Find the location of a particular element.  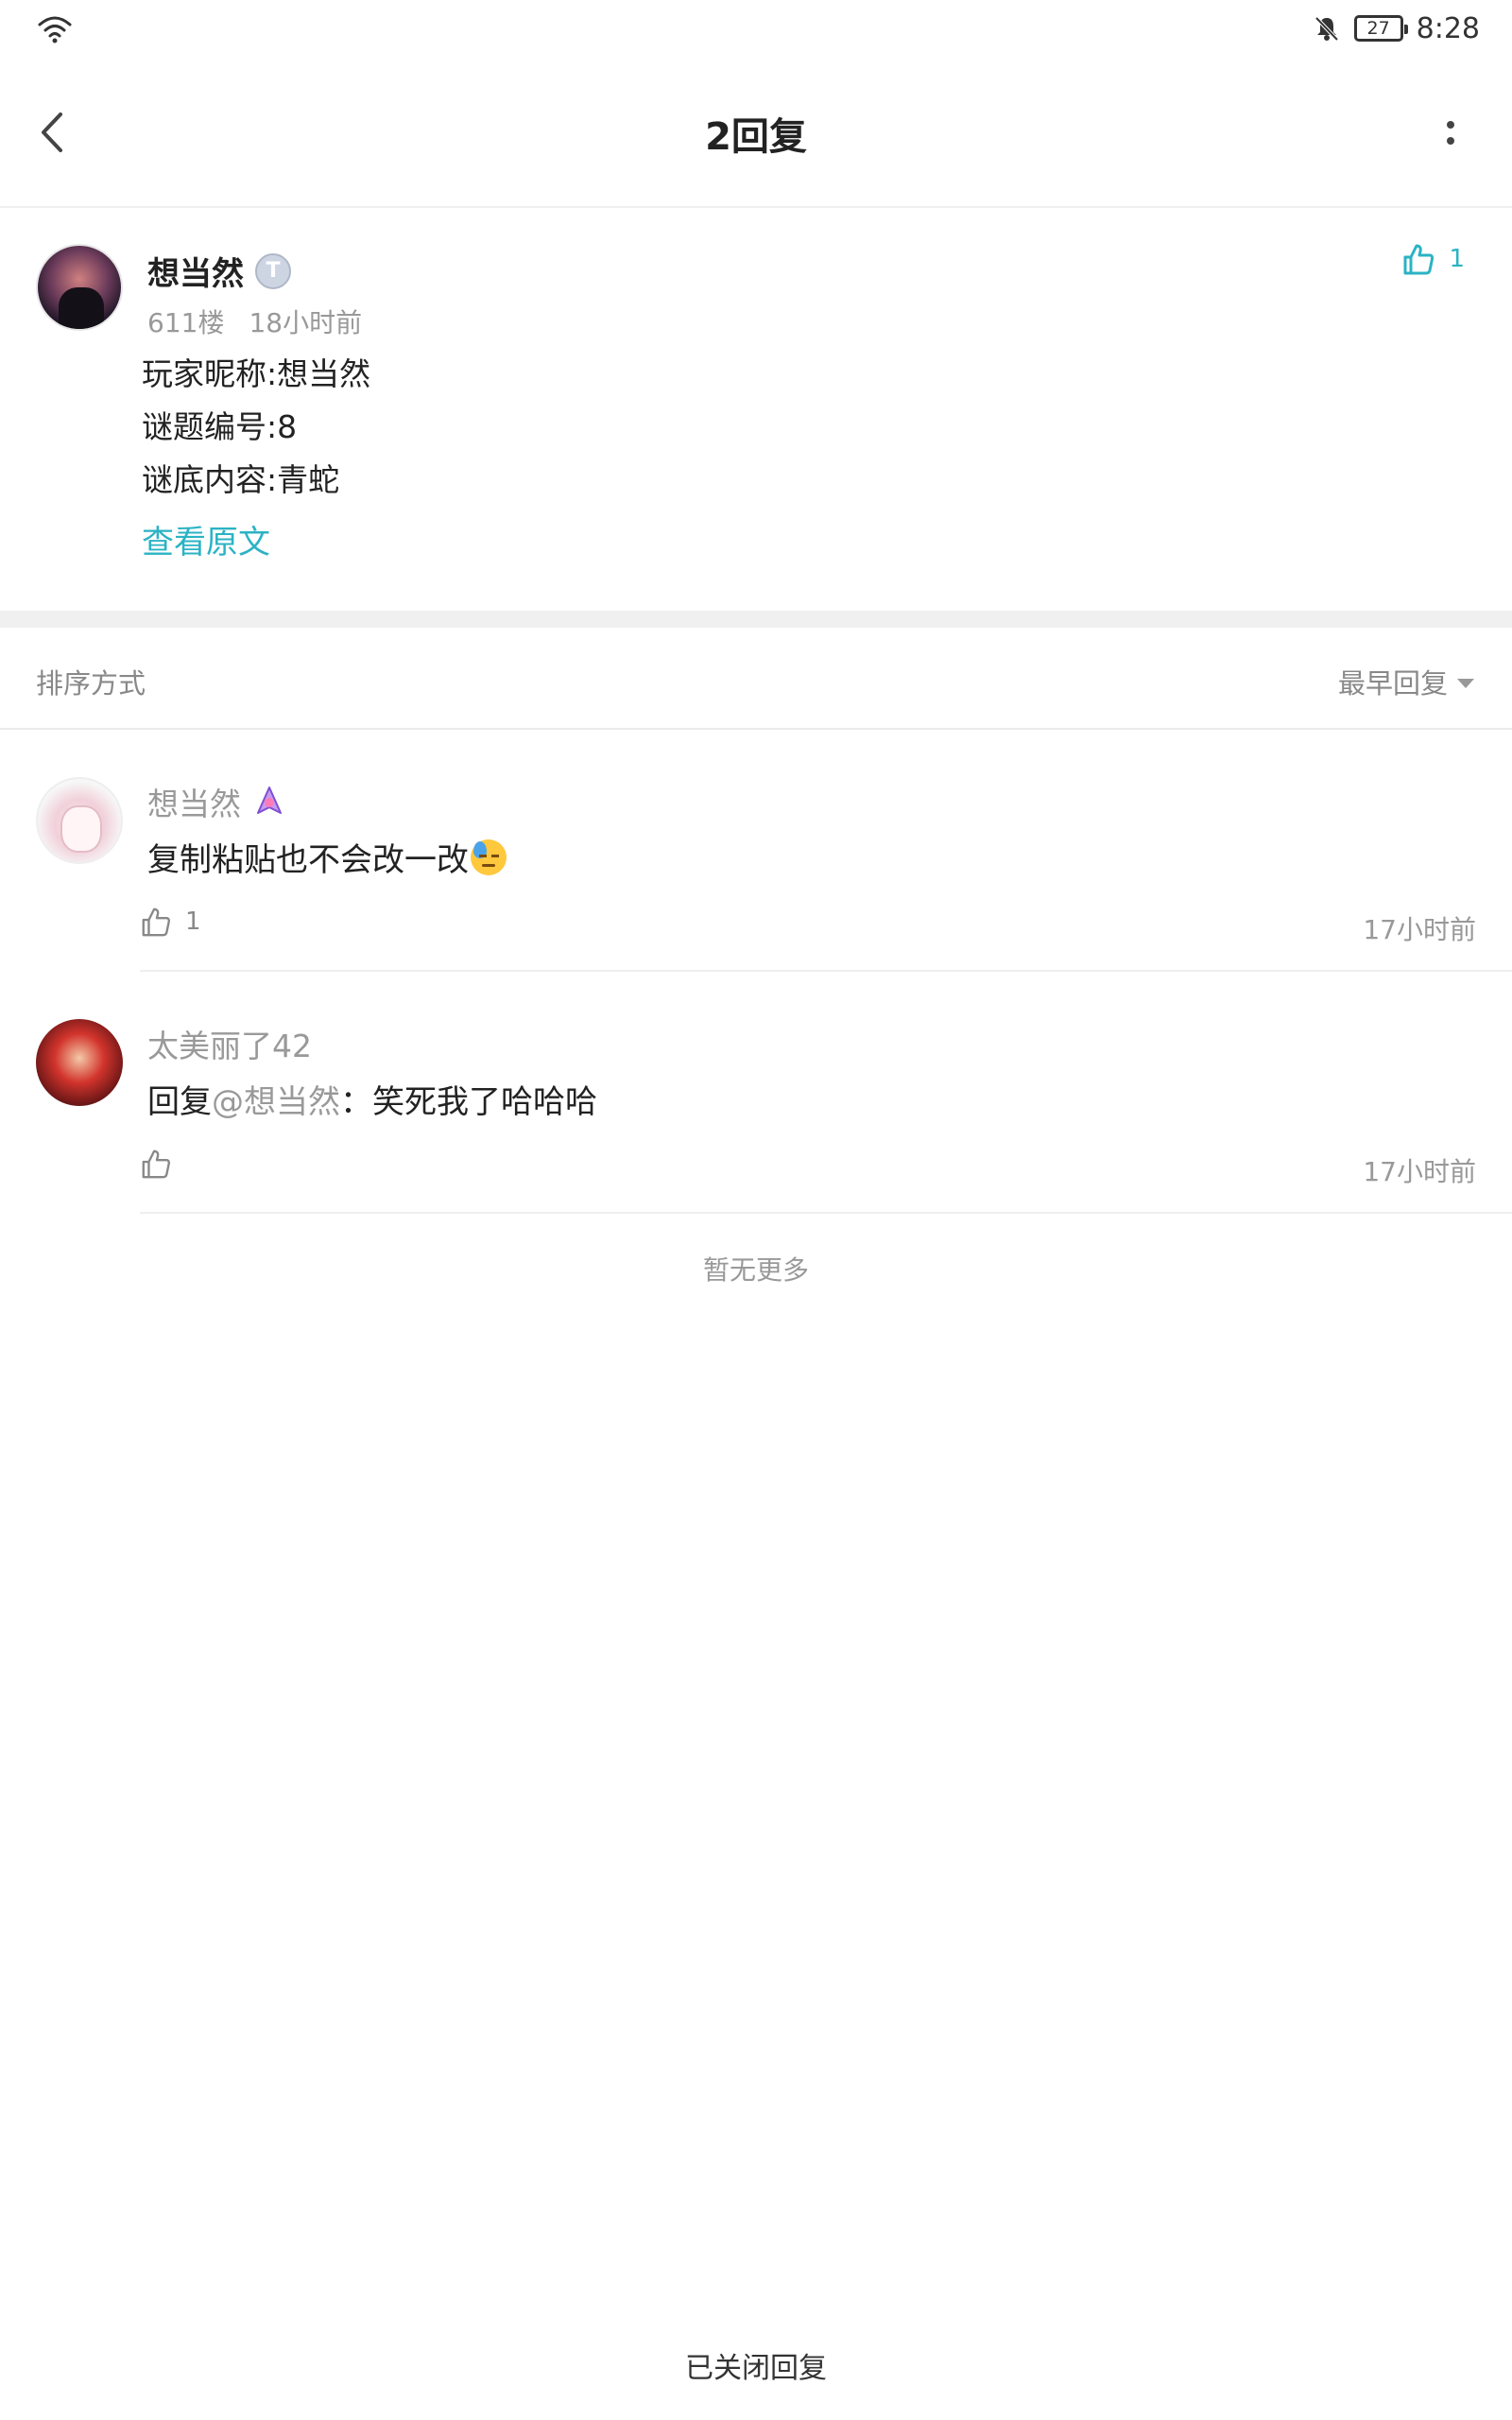

sort-dropdown: 最早回复 is located at coordinates (1406, 681).